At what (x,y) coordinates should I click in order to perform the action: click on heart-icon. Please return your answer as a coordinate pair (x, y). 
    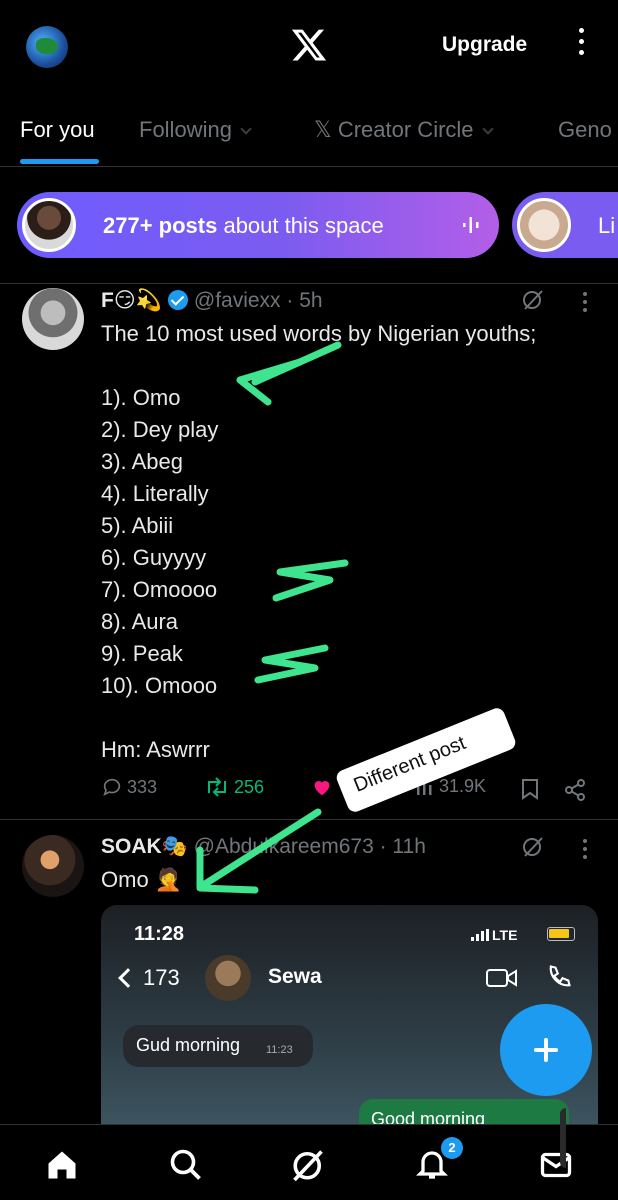
    Looking at the image, I should click on (322, 788).